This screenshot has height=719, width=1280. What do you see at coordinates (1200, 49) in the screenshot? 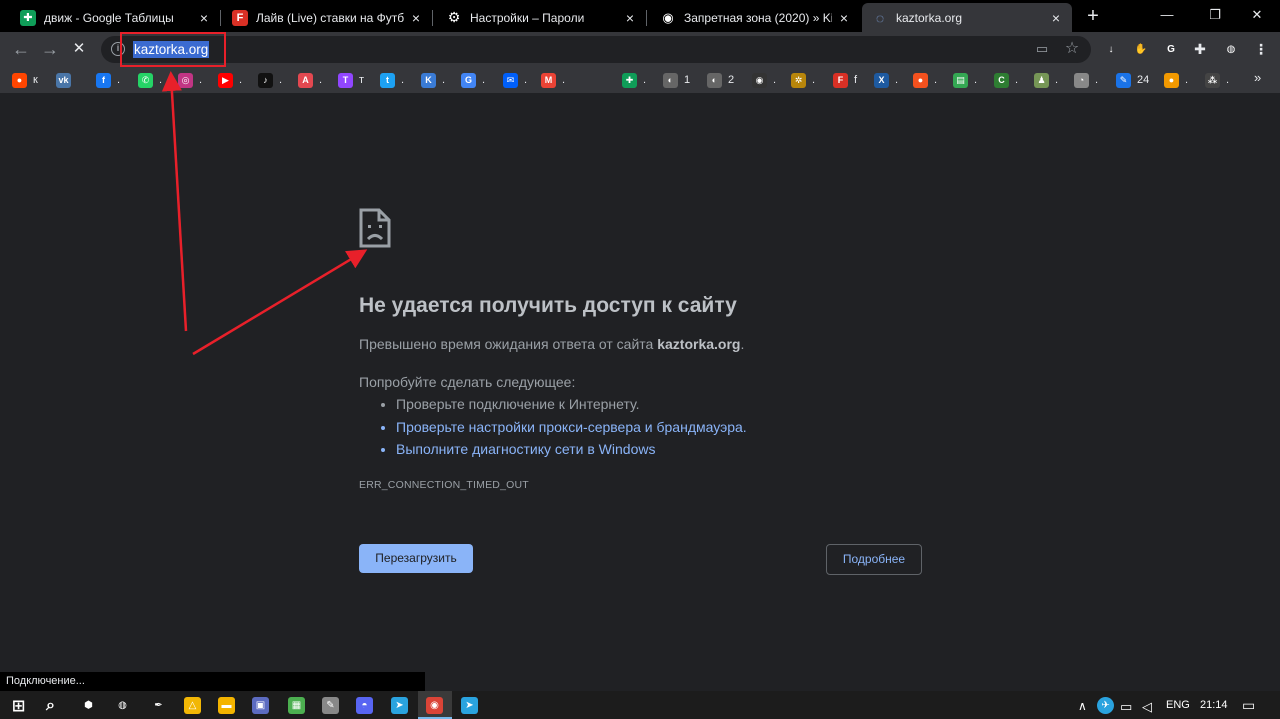
I see `puzzle-icon: ✚` at bounding box center [1200, 49].